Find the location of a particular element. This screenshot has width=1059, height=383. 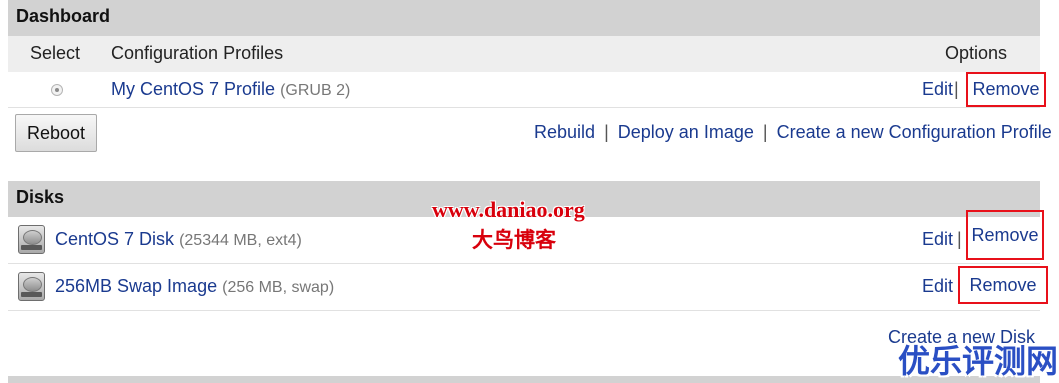

watermark-corner: 优乐评测网 is located at coordinates (978, 361).